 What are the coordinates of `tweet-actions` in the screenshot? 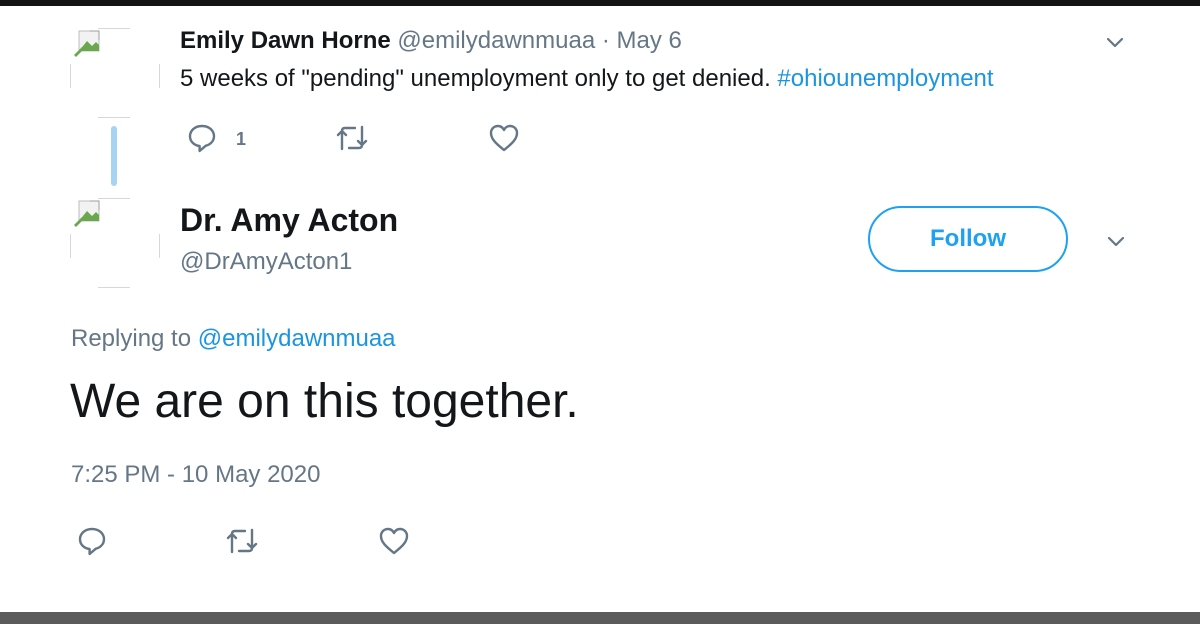 It's located at (246, 542).